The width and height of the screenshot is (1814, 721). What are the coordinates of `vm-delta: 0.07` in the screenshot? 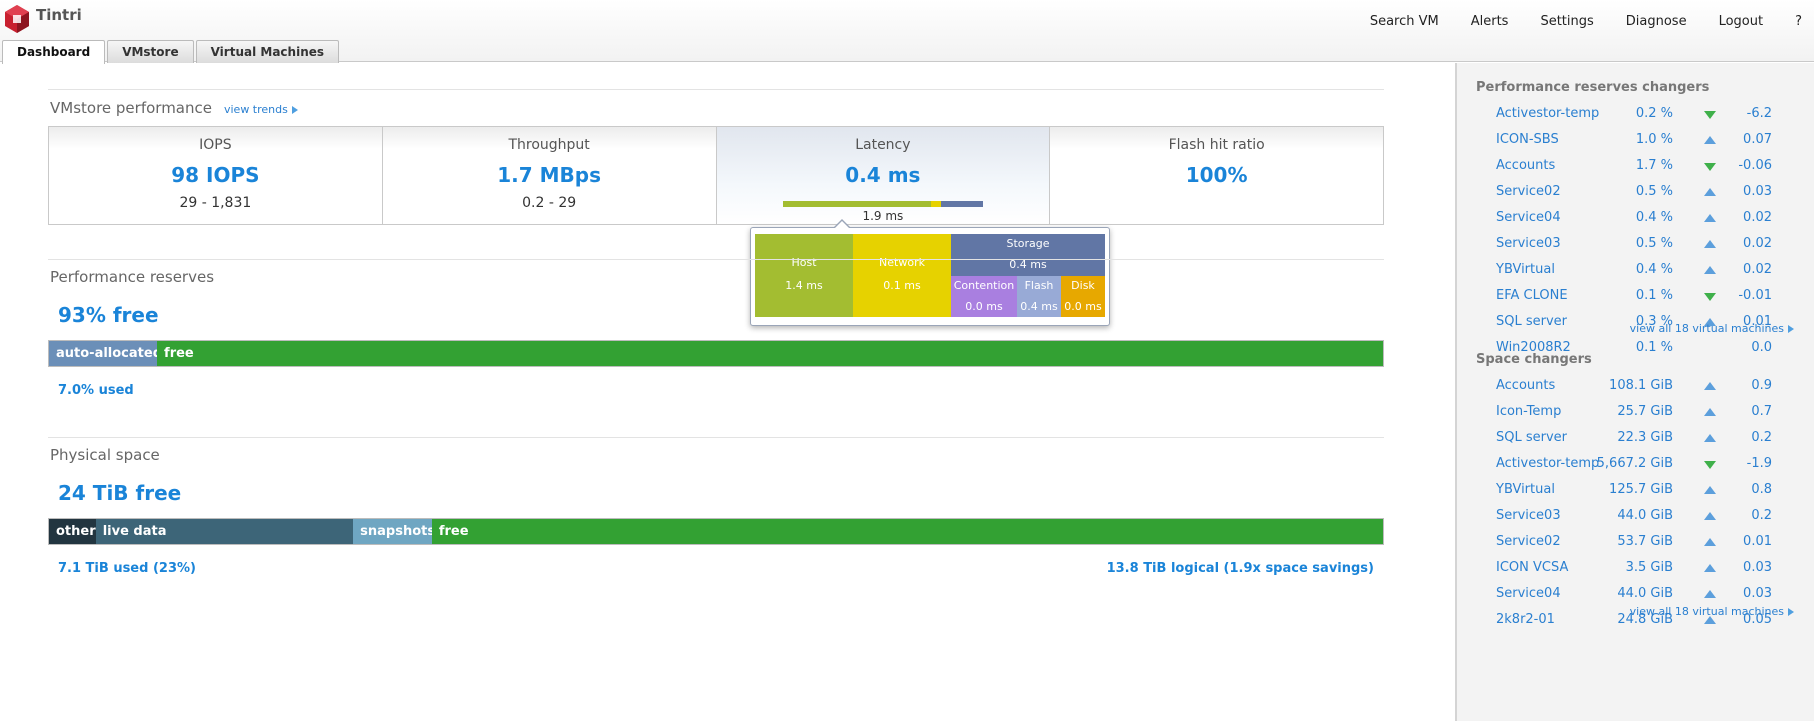 It's located at (1757, 139).